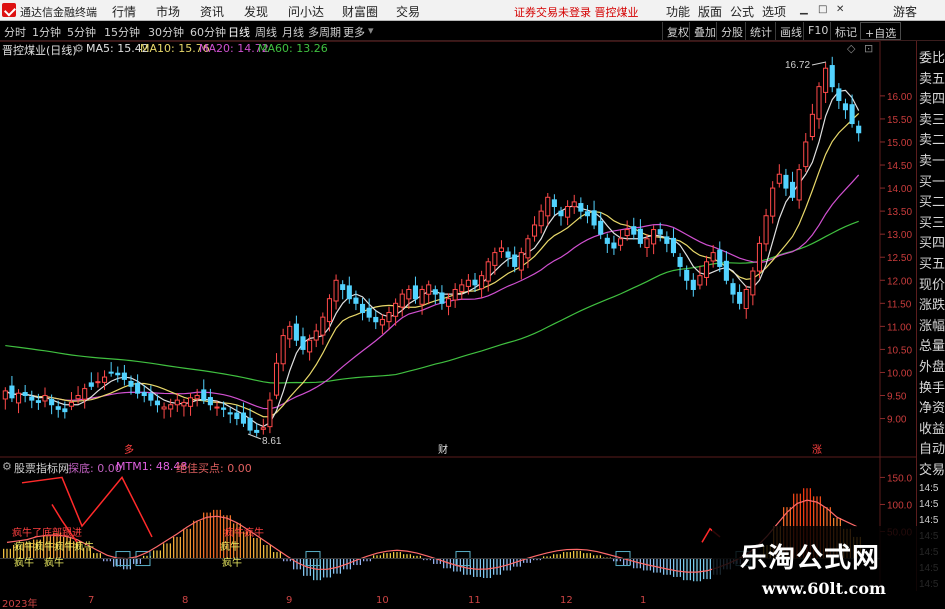  I want to click on stock-title: 晋控煤业(日线), so click(39, 50).